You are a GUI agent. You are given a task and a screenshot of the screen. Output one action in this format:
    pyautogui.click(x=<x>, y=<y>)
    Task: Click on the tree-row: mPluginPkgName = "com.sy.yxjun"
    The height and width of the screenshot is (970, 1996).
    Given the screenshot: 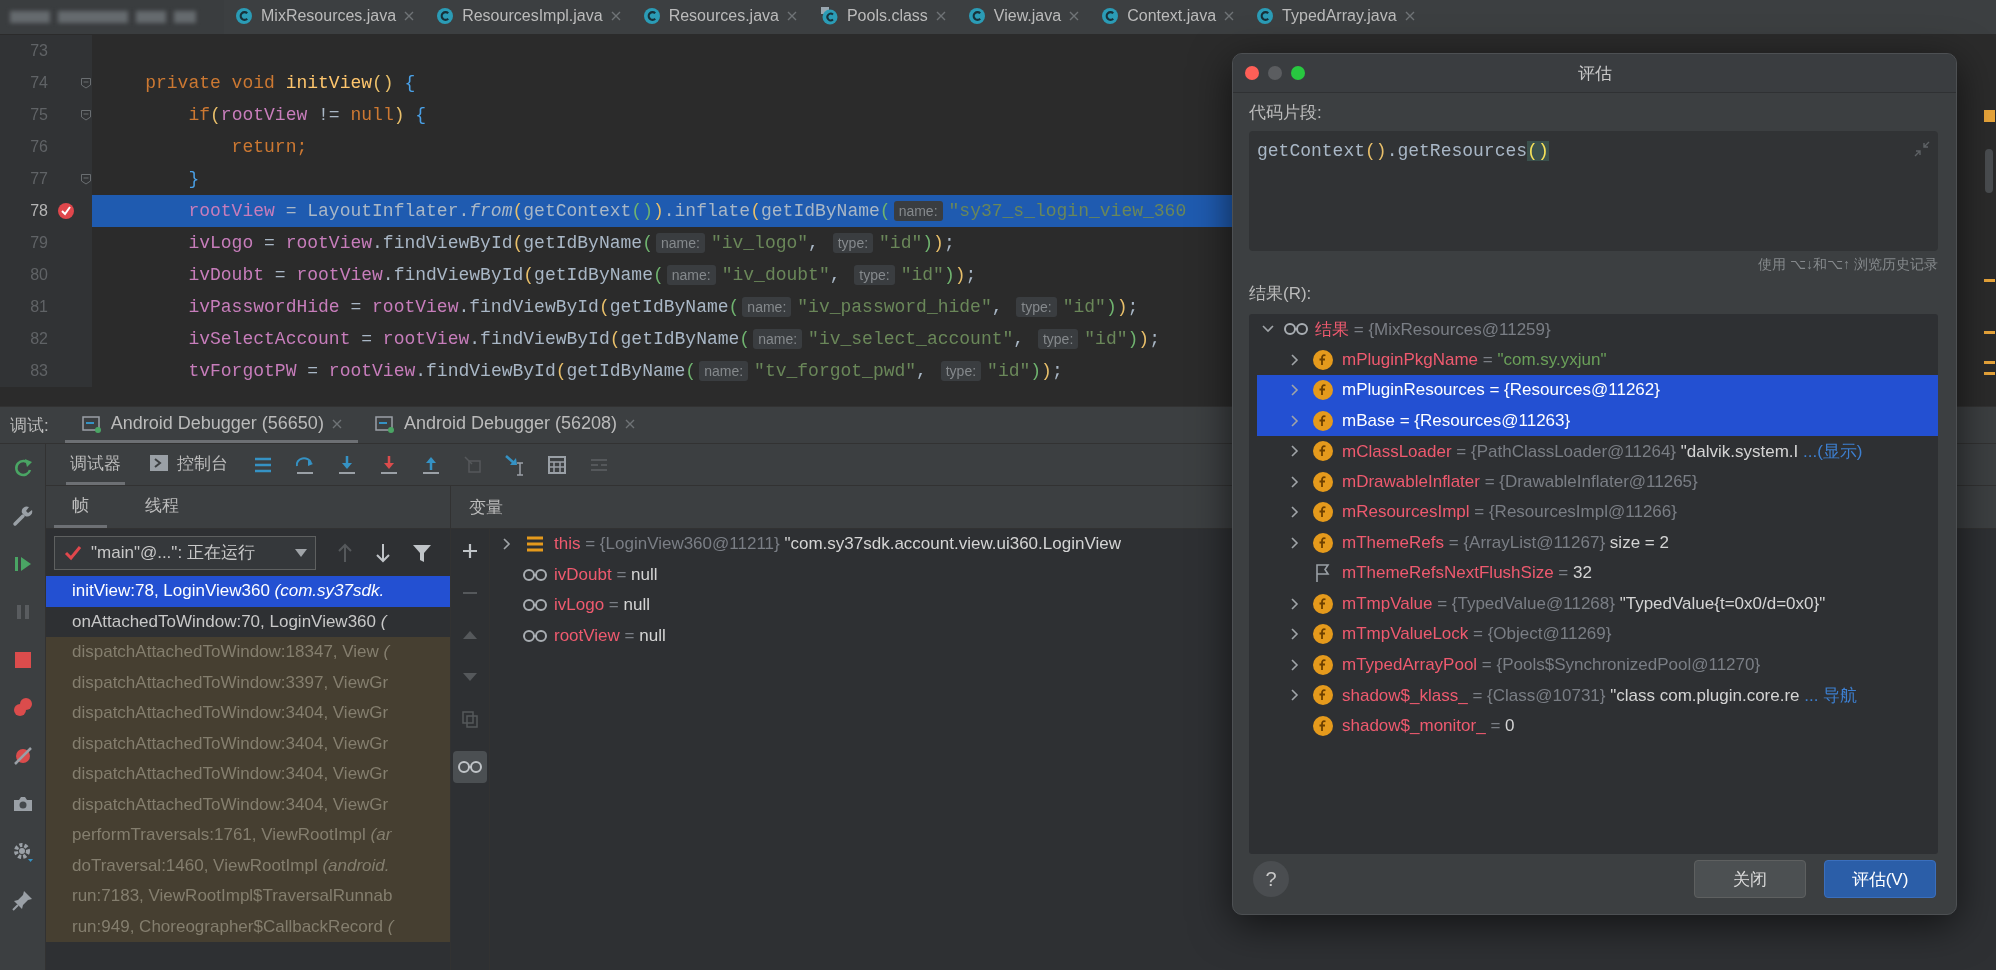 What is the action you would take?
    pyautogui.click(x=1597, y=359)
    